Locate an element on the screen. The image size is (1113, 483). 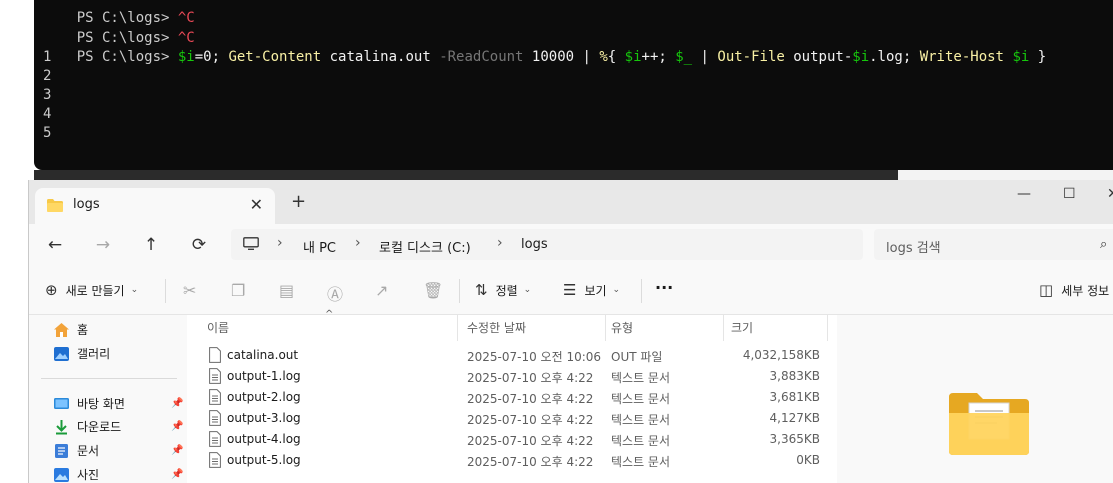
cut-icon: ✂ is located at coordinates (189, 290).